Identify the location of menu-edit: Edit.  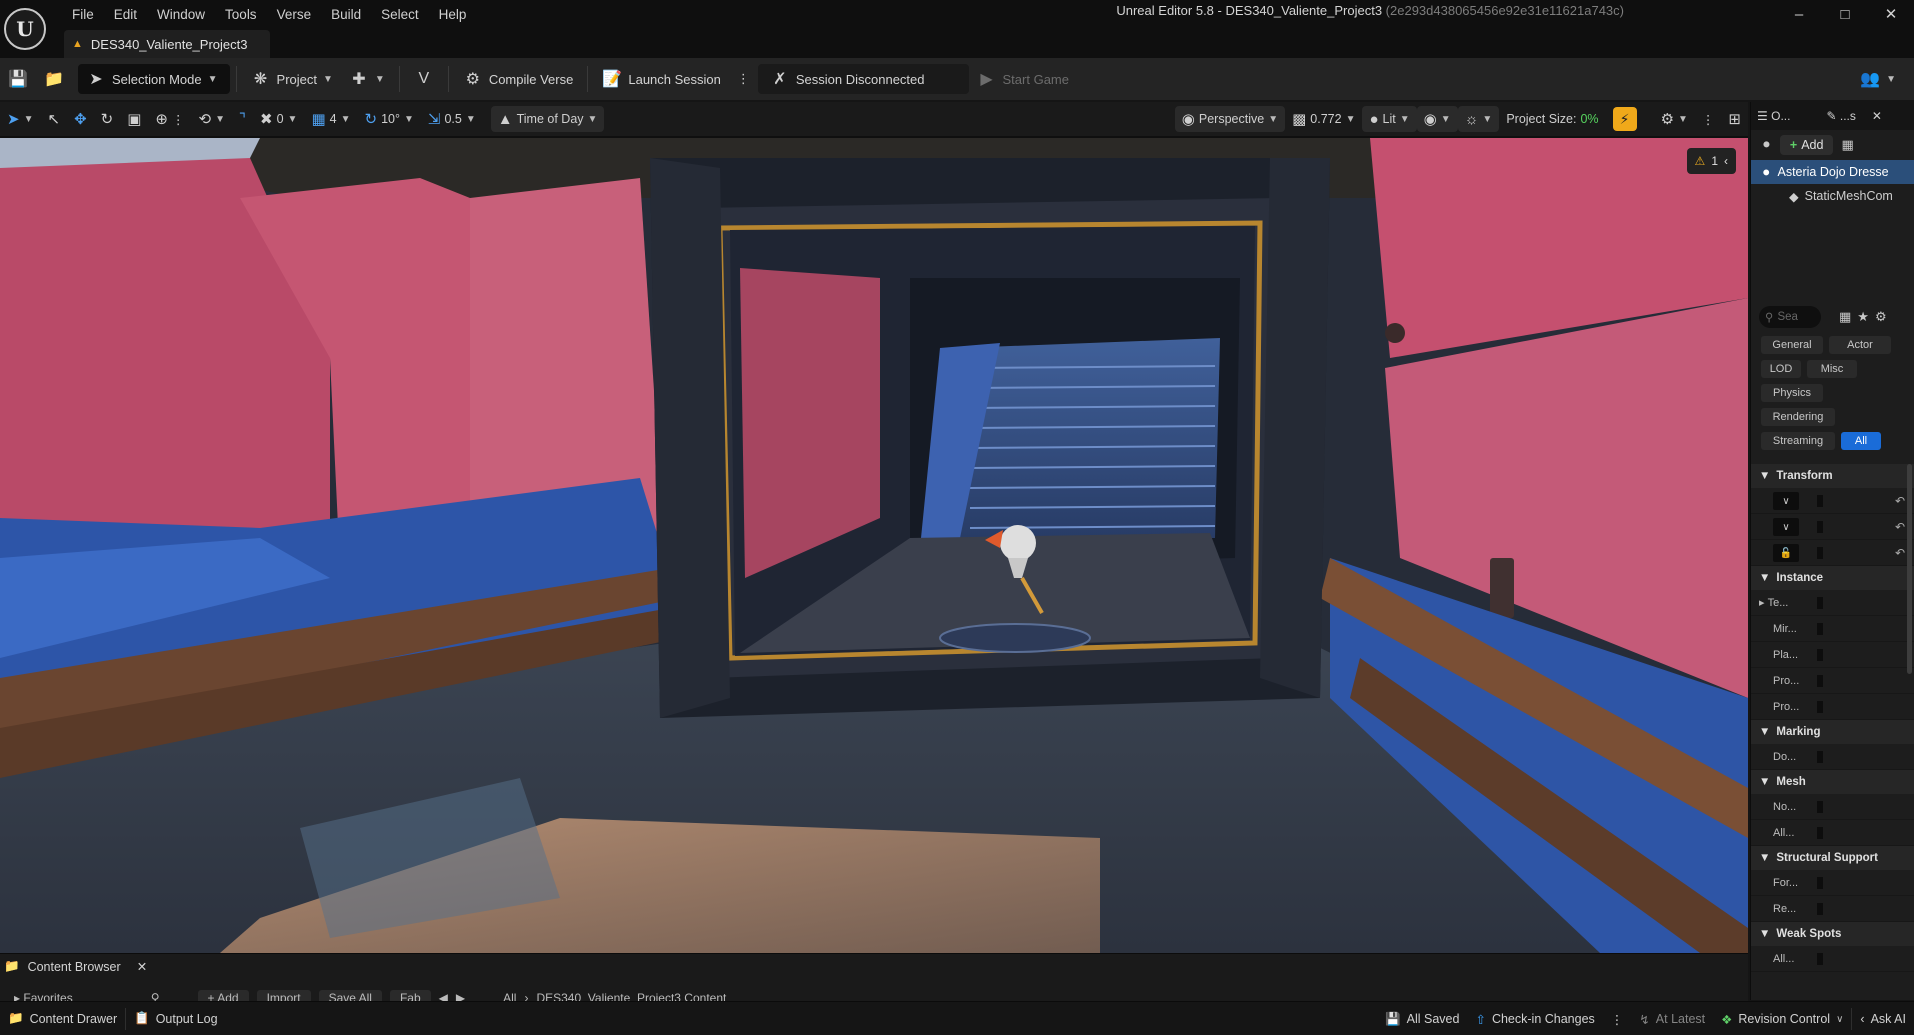
(125, 14).